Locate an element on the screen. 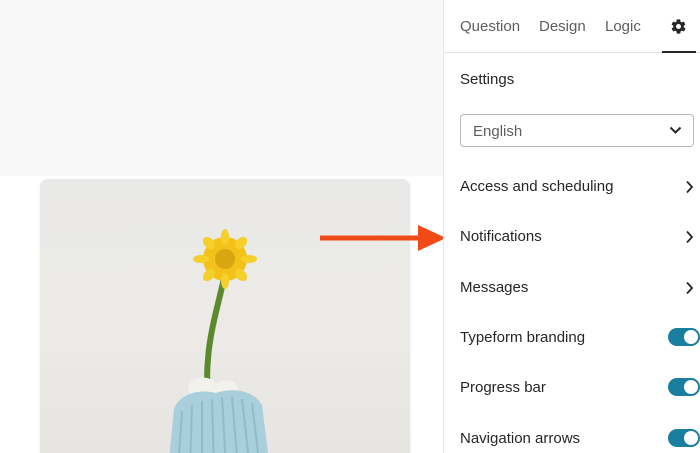  link-access-and-scheduling: Access and scheduling is located at coordinates (577, 187).